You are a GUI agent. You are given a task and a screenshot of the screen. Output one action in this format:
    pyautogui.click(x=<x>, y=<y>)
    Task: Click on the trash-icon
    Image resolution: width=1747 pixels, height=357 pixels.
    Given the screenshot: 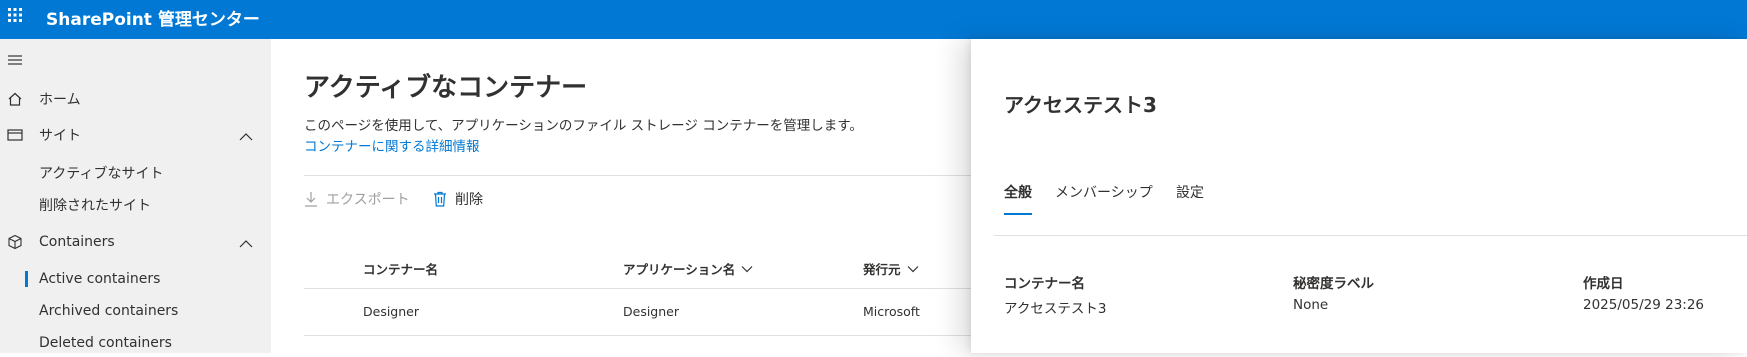 What is the action you would take?
    pyautogui.click(x=440, y=199)
    